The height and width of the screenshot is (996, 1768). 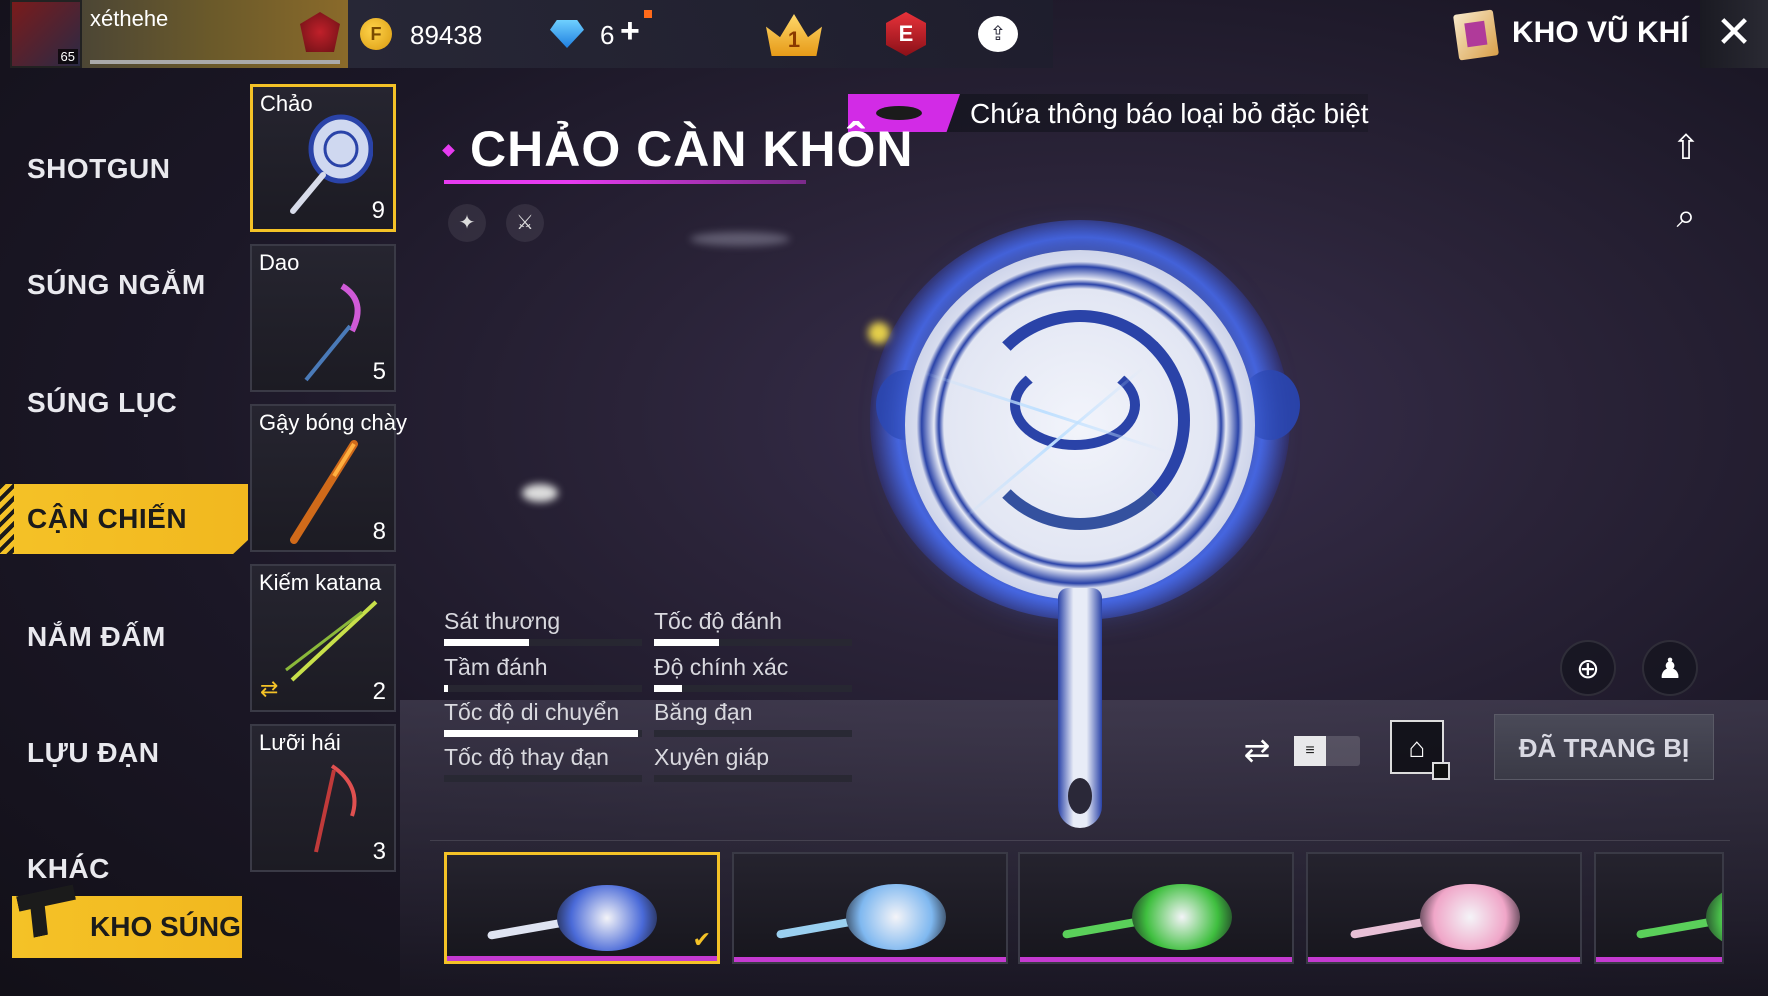 I want to click on shuffle-icon: ⇄, so click(x=1257, y=750).